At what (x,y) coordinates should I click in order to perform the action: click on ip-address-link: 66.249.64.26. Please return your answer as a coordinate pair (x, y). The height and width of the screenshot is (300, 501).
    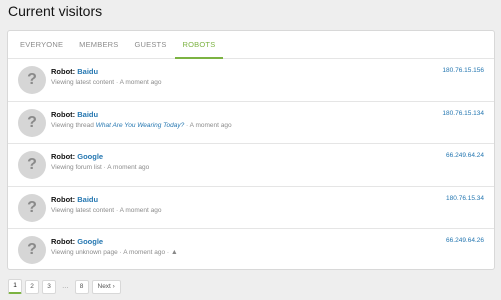
    Looking at the image, I should click on (465, 240).